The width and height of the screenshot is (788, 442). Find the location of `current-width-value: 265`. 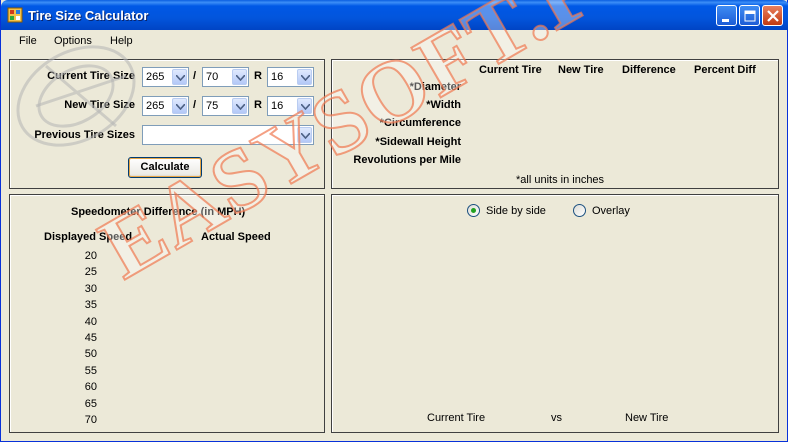

current-width-value: 265 is located at coordinates (155, 77).